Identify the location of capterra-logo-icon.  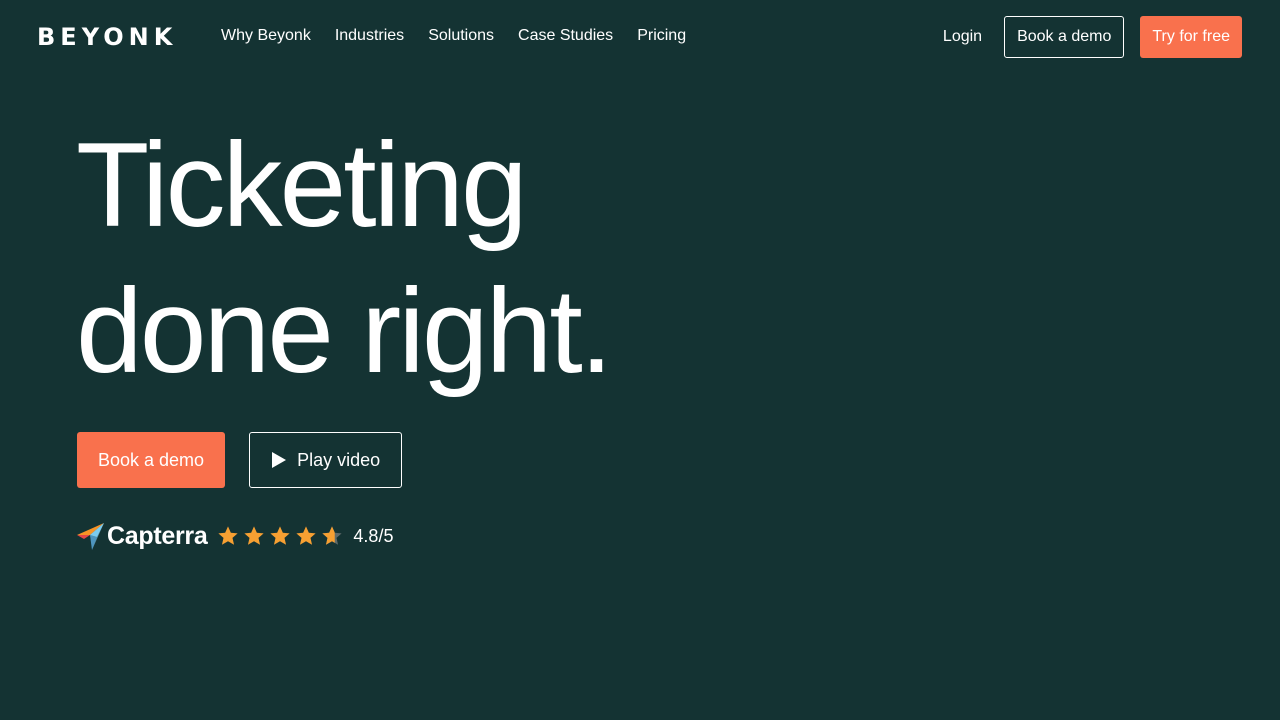
(91, 536).